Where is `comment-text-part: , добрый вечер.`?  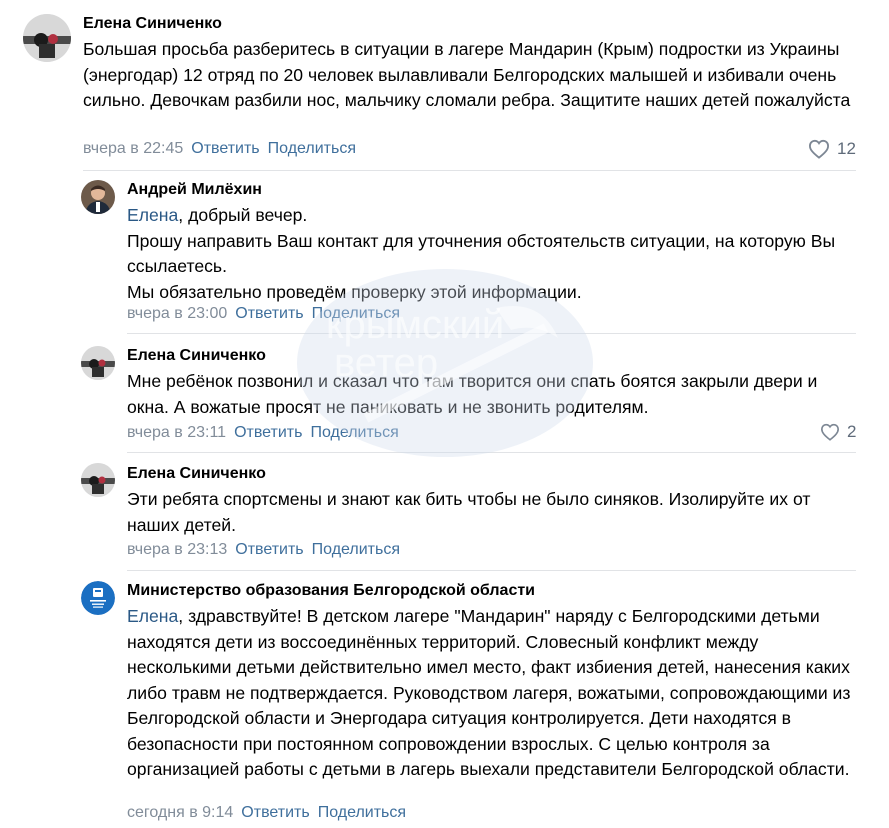
comment-text-part: , добрый вечер. is located at coordinates (243, 215).